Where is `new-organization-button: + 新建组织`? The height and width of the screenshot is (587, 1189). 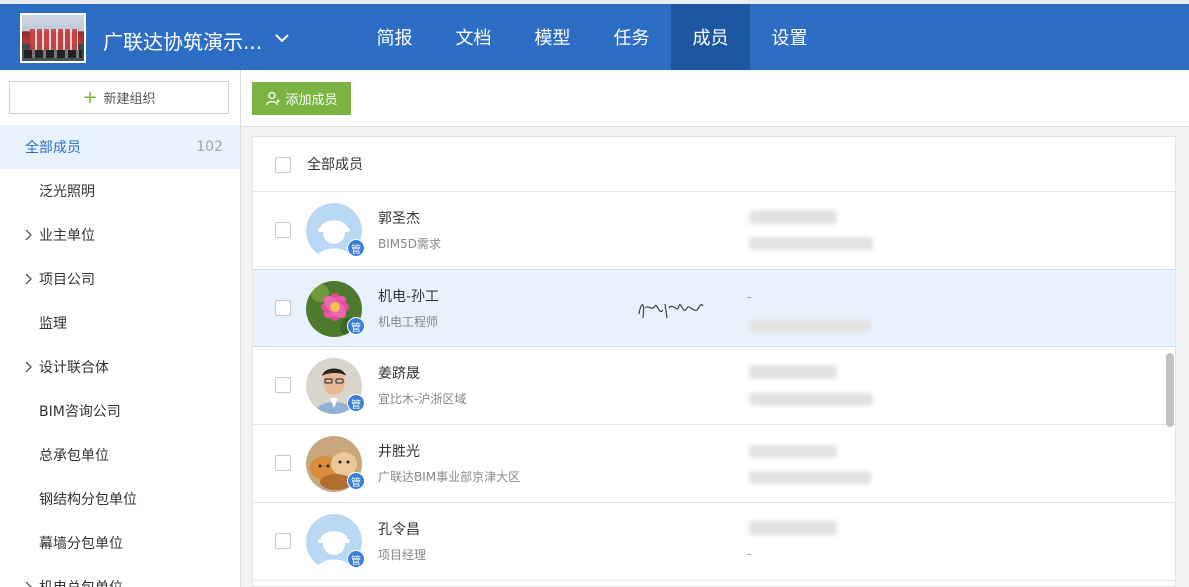
new-organization-button: + 新建组织 is located at coordinates (119, 97).